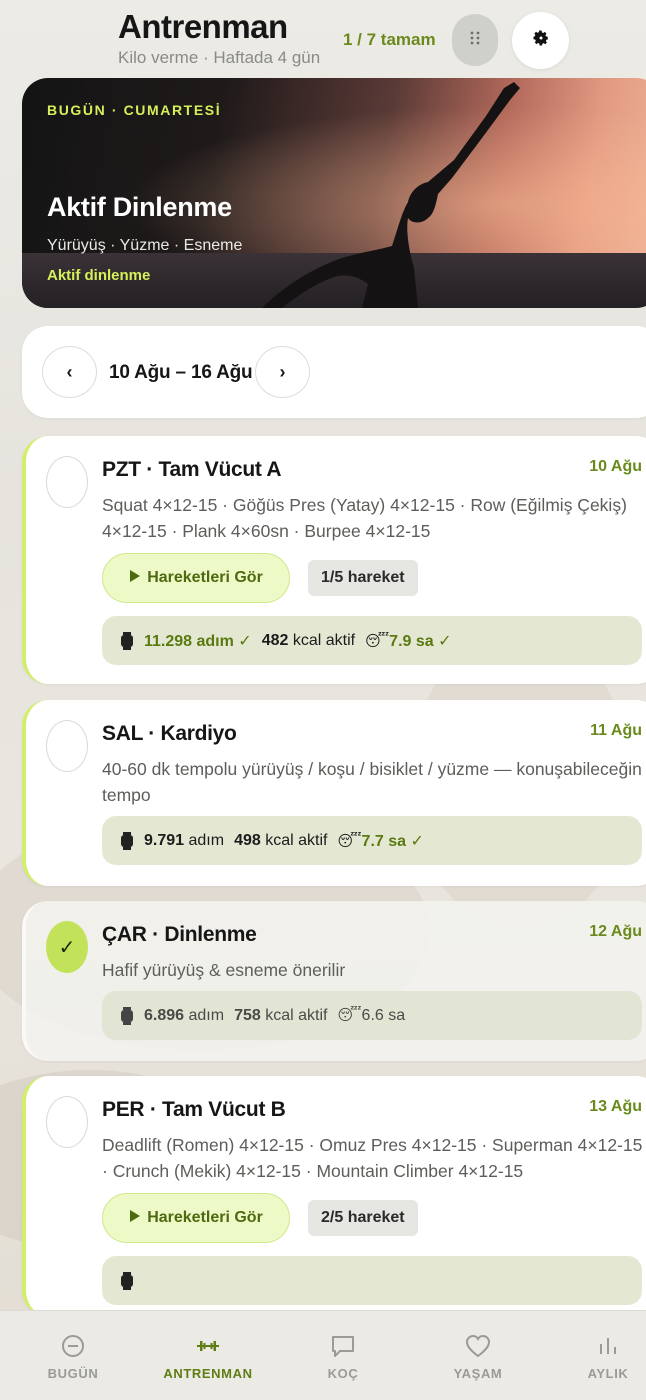  Describe the element at coordinates (179, 934) in the screenshot. I see `day-title: ÇAR · Dinlenme` at that location.